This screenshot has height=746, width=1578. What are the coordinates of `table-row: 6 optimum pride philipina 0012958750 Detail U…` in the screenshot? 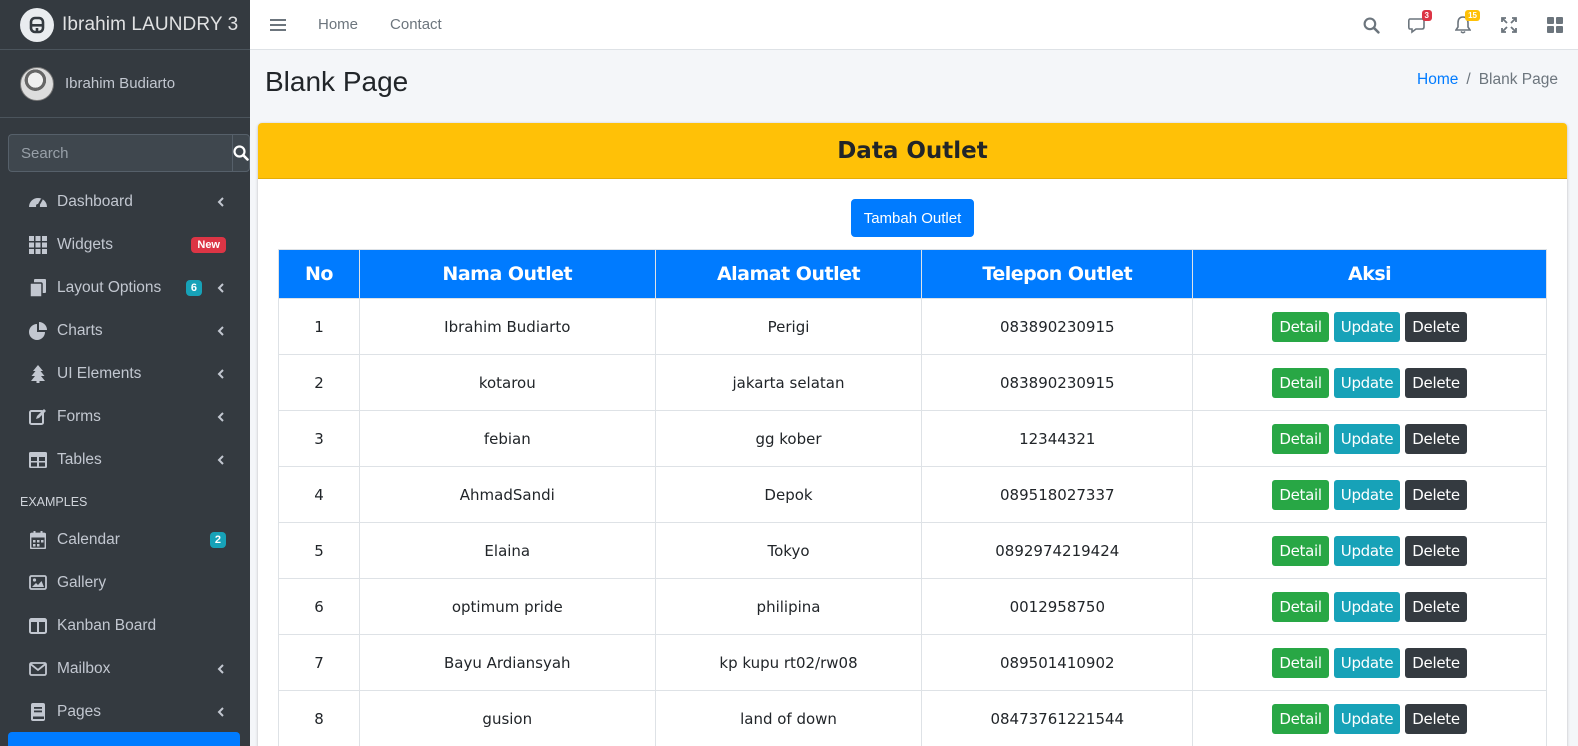 It's located at (912, 606).